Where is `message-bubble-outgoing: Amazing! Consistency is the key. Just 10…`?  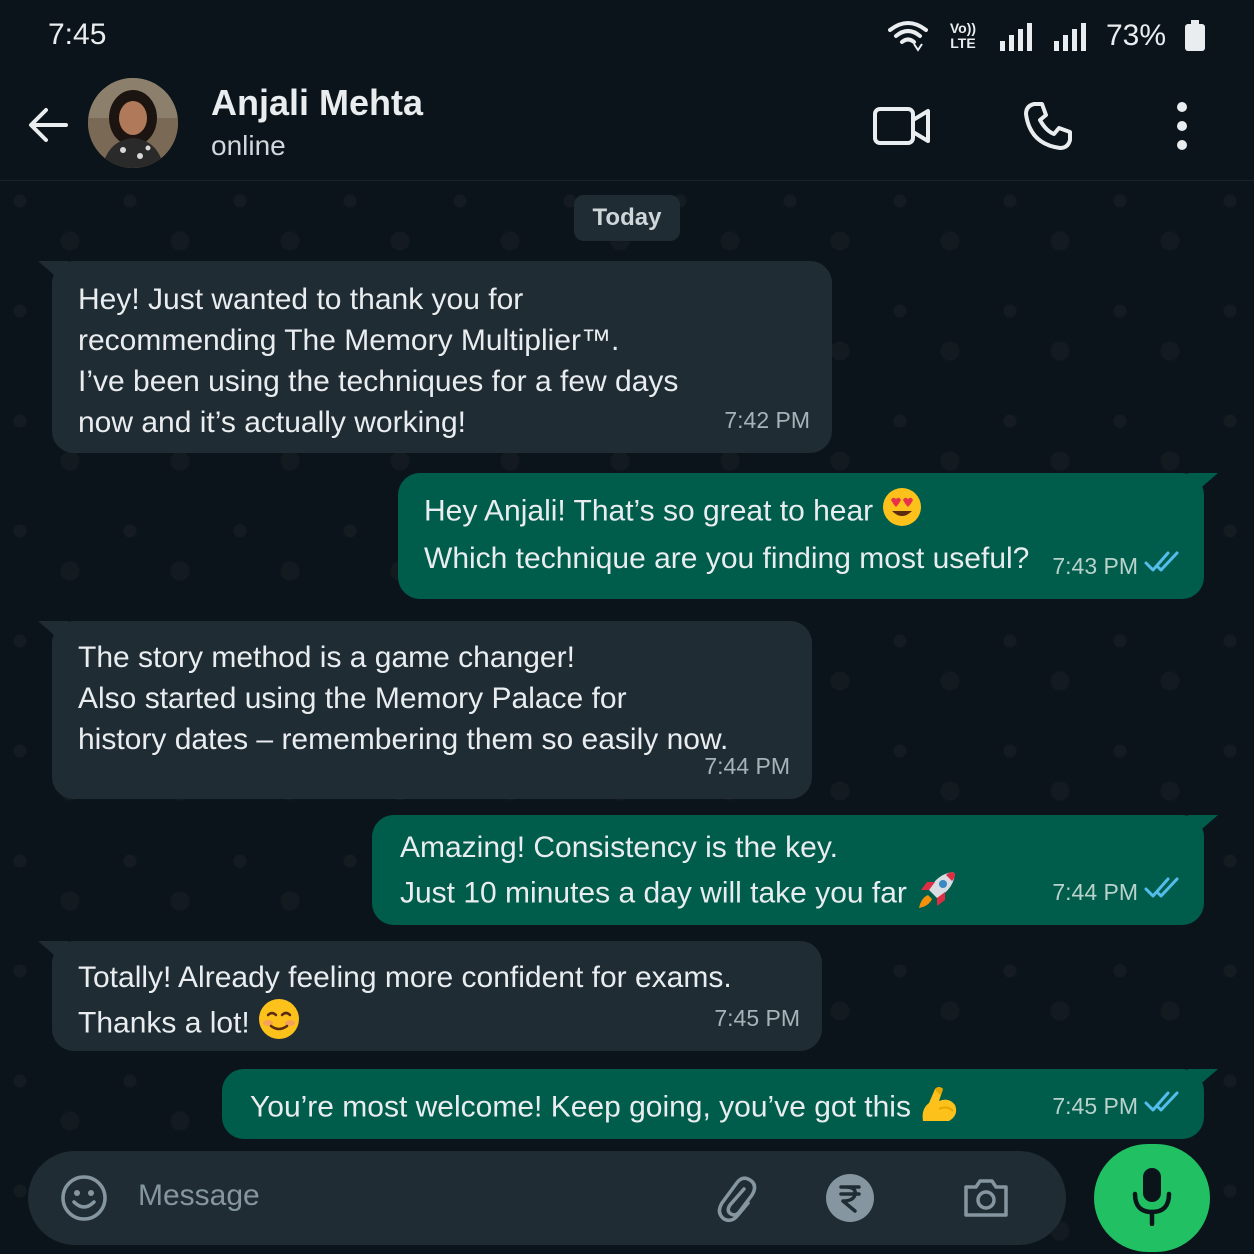 message-bubble-outgoing: Amazing! Consistency is the key. Just 10… is located at coordinates (795, 870).